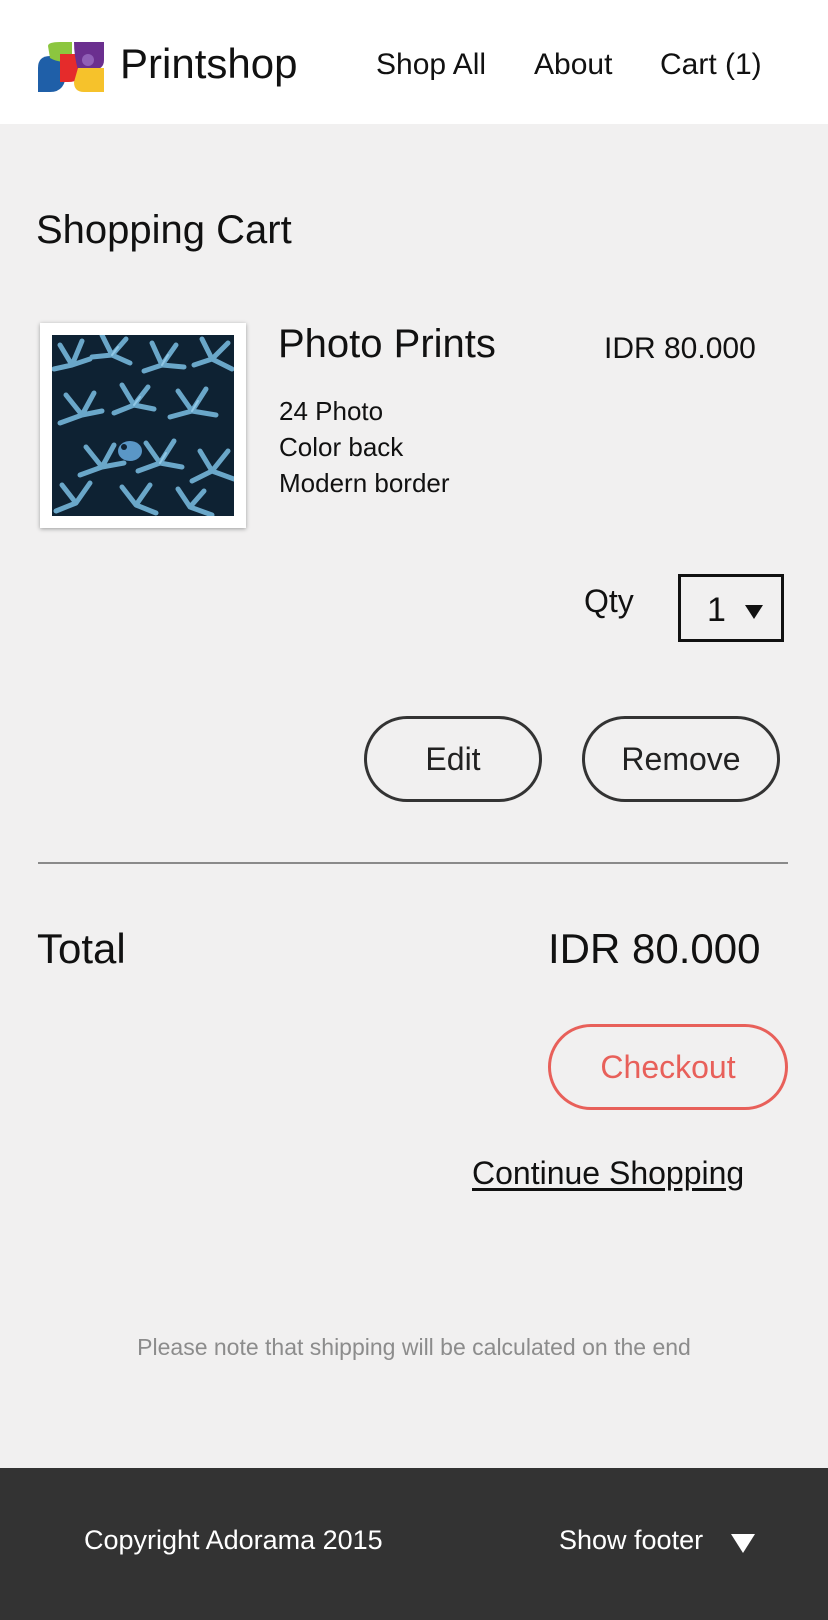 The image size is (828, 1620). Describe the element at coordinates (72, 67) in the screenshot. I see `printshop-logo-icon` at that location.